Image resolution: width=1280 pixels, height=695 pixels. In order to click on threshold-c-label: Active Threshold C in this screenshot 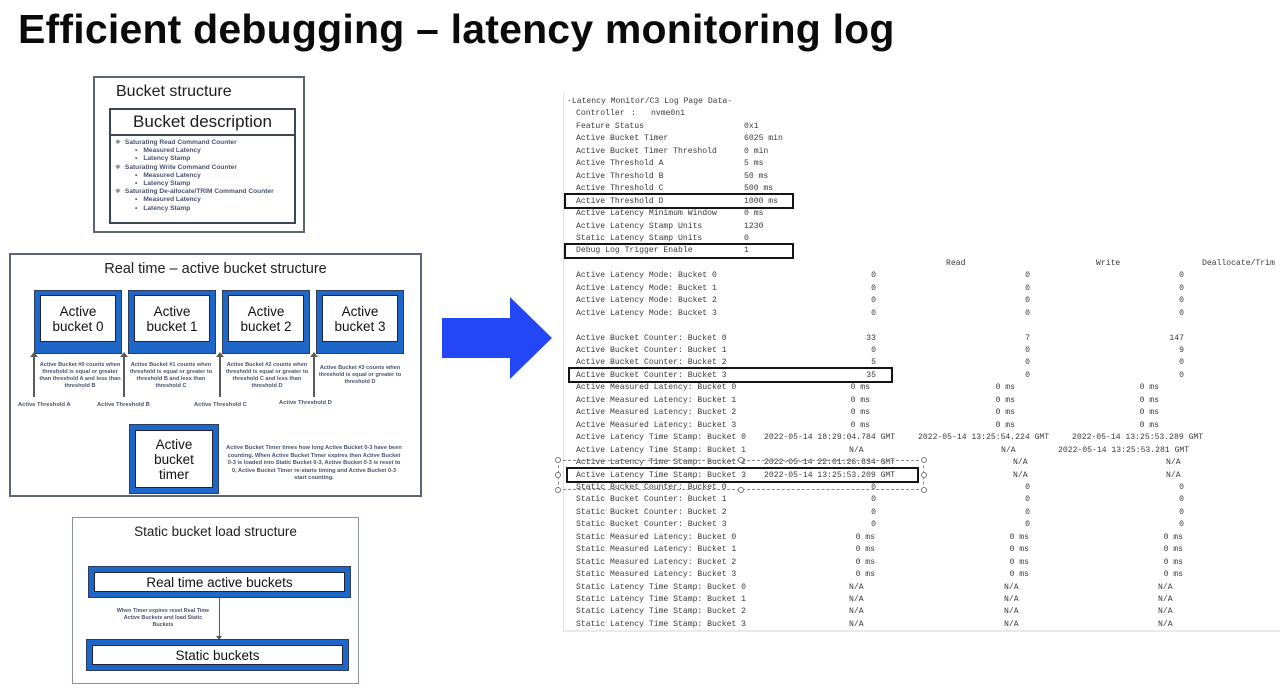, I will do `click(220, 405)`.